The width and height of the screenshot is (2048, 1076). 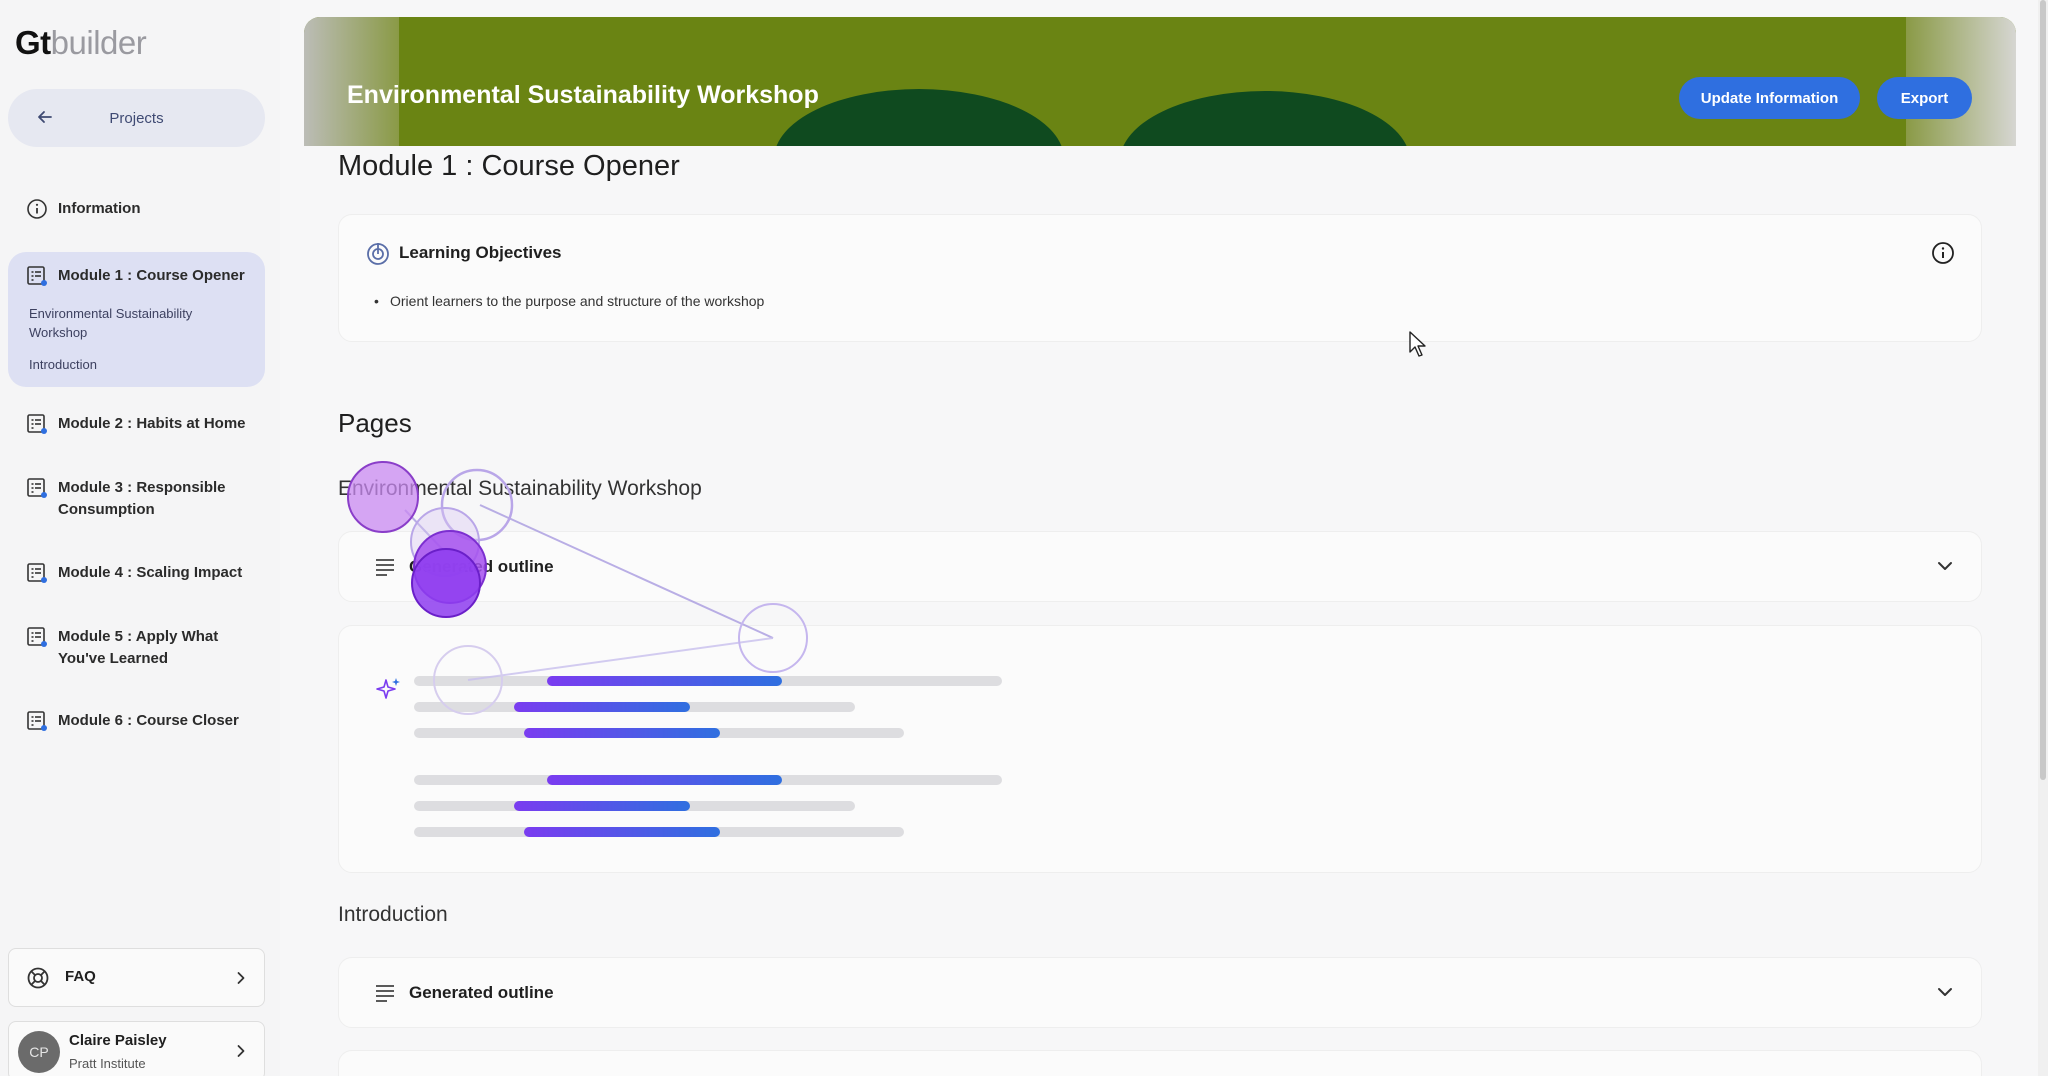 I want to click on page-title: Module 1 : Course Opener, so click(x=509, y=166).